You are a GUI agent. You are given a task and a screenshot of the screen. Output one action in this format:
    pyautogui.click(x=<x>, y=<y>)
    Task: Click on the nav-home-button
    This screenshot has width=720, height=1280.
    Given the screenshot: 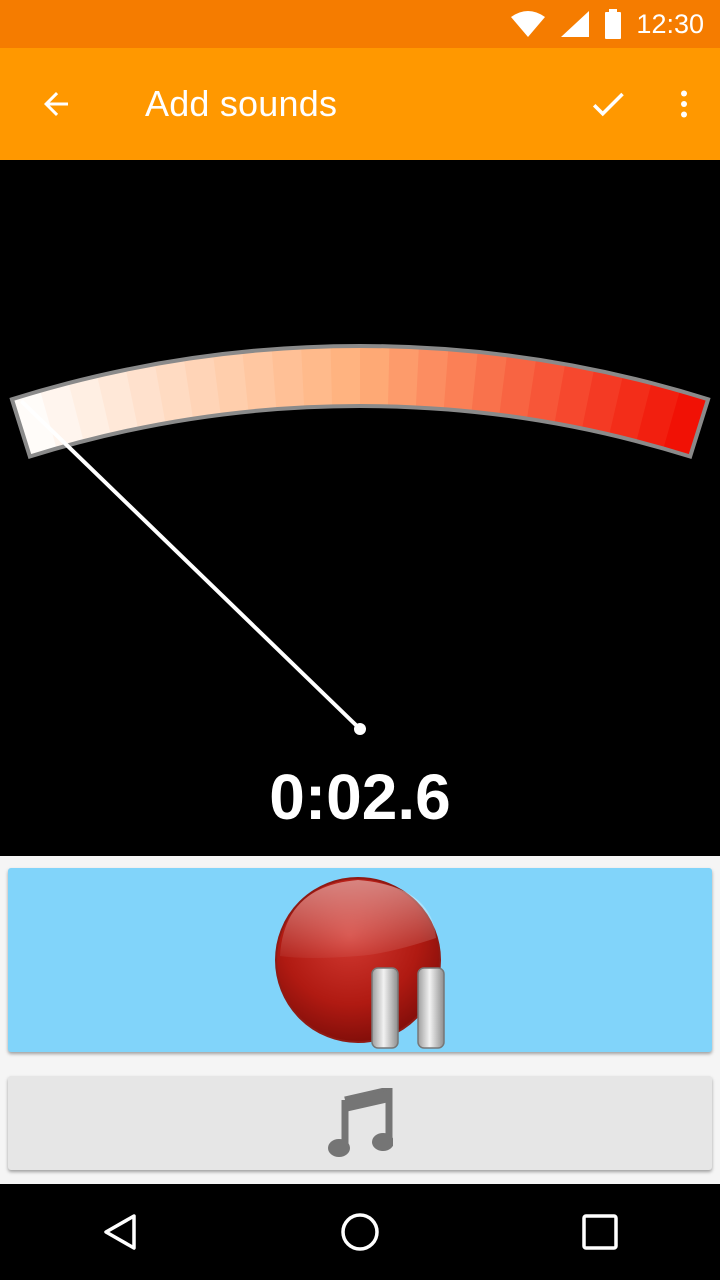 What is the action you would take?
    pyautogui.click(x=360, y=1232)
    